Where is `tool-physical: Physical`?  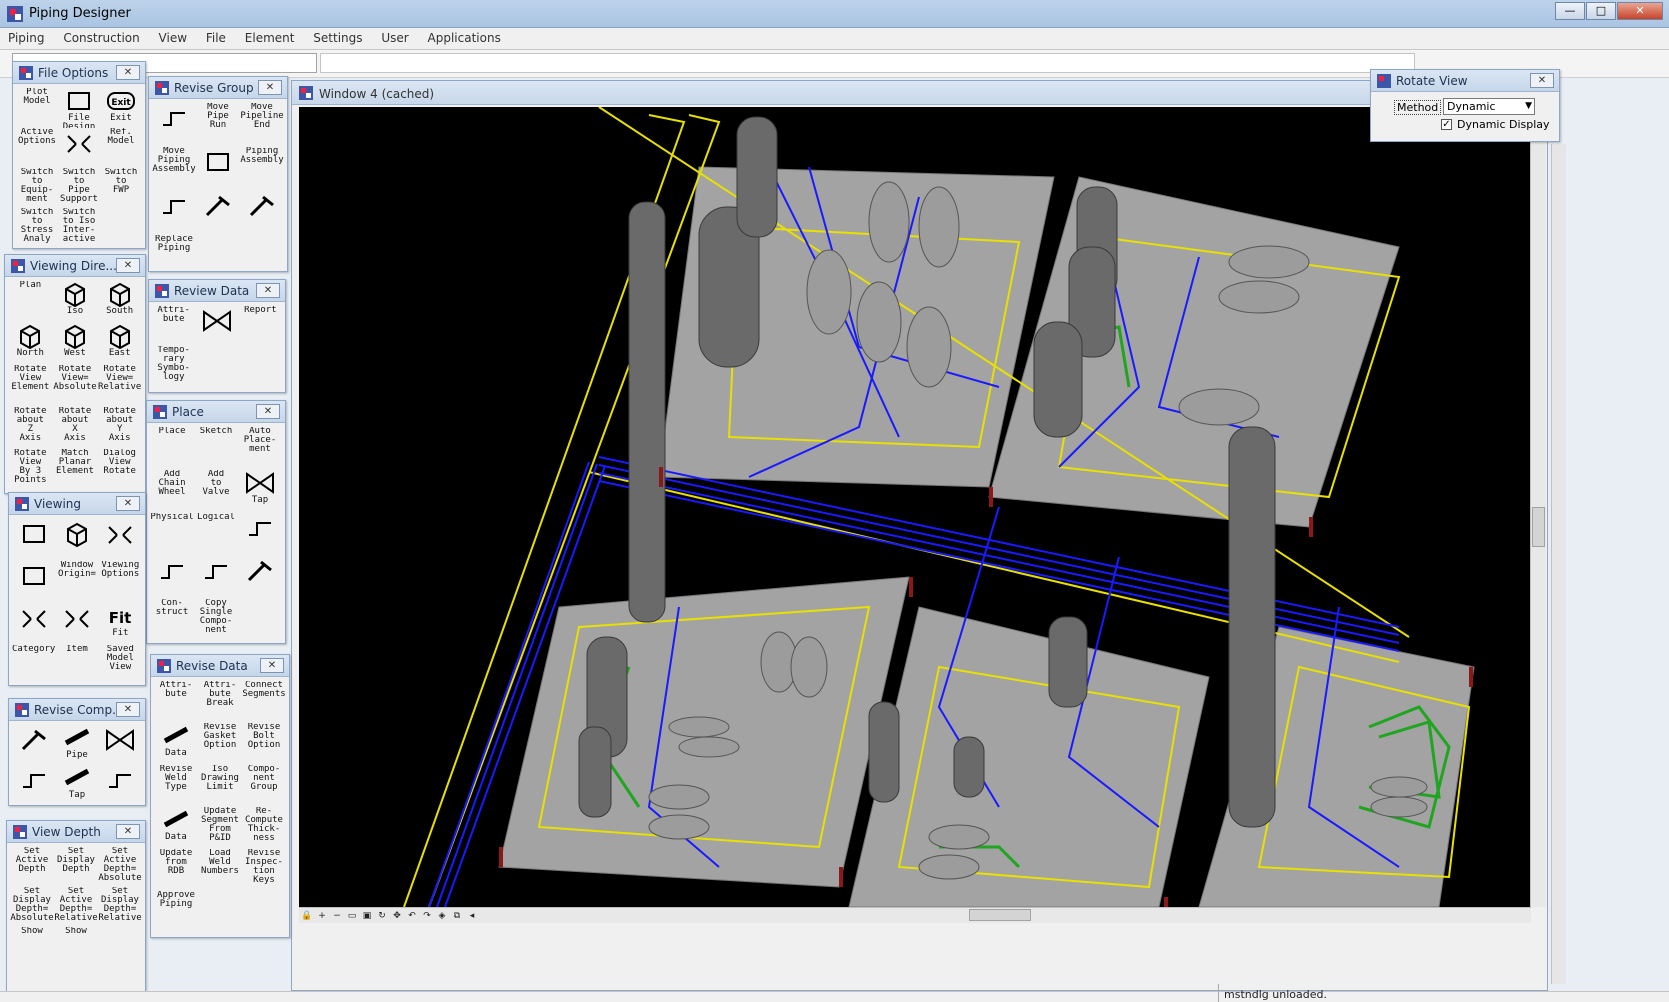 tool-physical: Physical is located at coordinates (172, 534).